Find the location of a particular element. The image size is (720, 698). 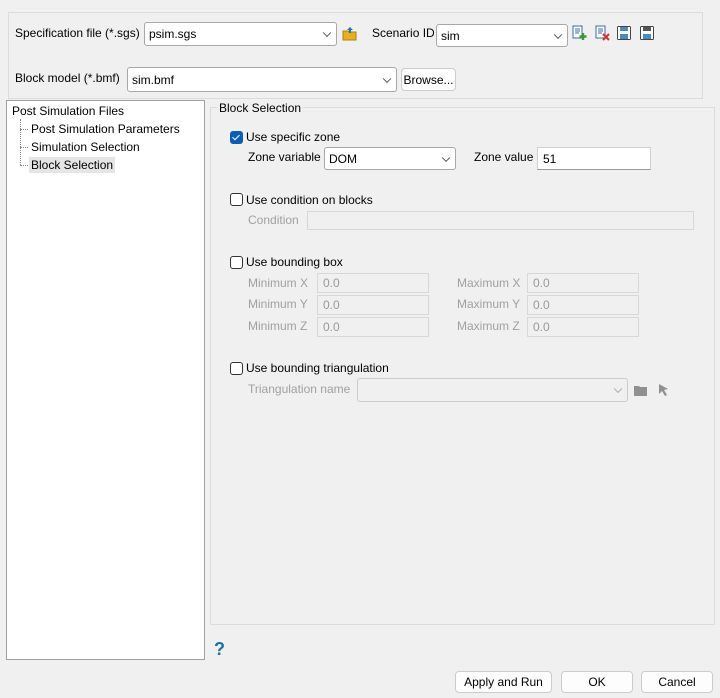

use-bounding-box-label: Use bounding box is located at coordinates (294, 262).